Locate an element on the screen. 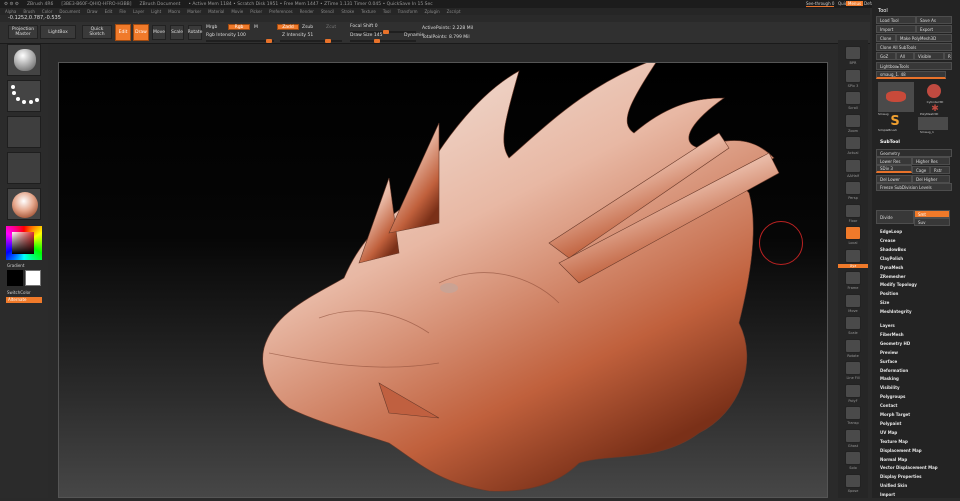 This screenshot has height=501, width=960. cage-button: Cage is located at coordinates (921, 170).